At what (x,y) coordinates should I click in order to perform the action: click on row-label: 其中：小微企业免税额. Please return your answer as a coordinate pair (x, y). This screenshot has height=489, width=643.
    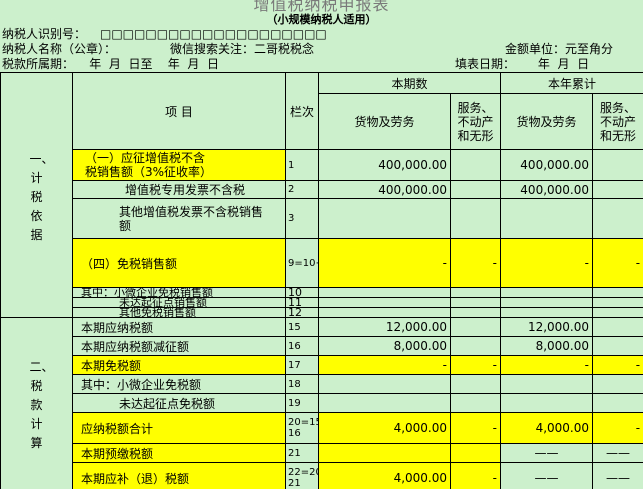
    Looking at the image, I should click on (179, 384).